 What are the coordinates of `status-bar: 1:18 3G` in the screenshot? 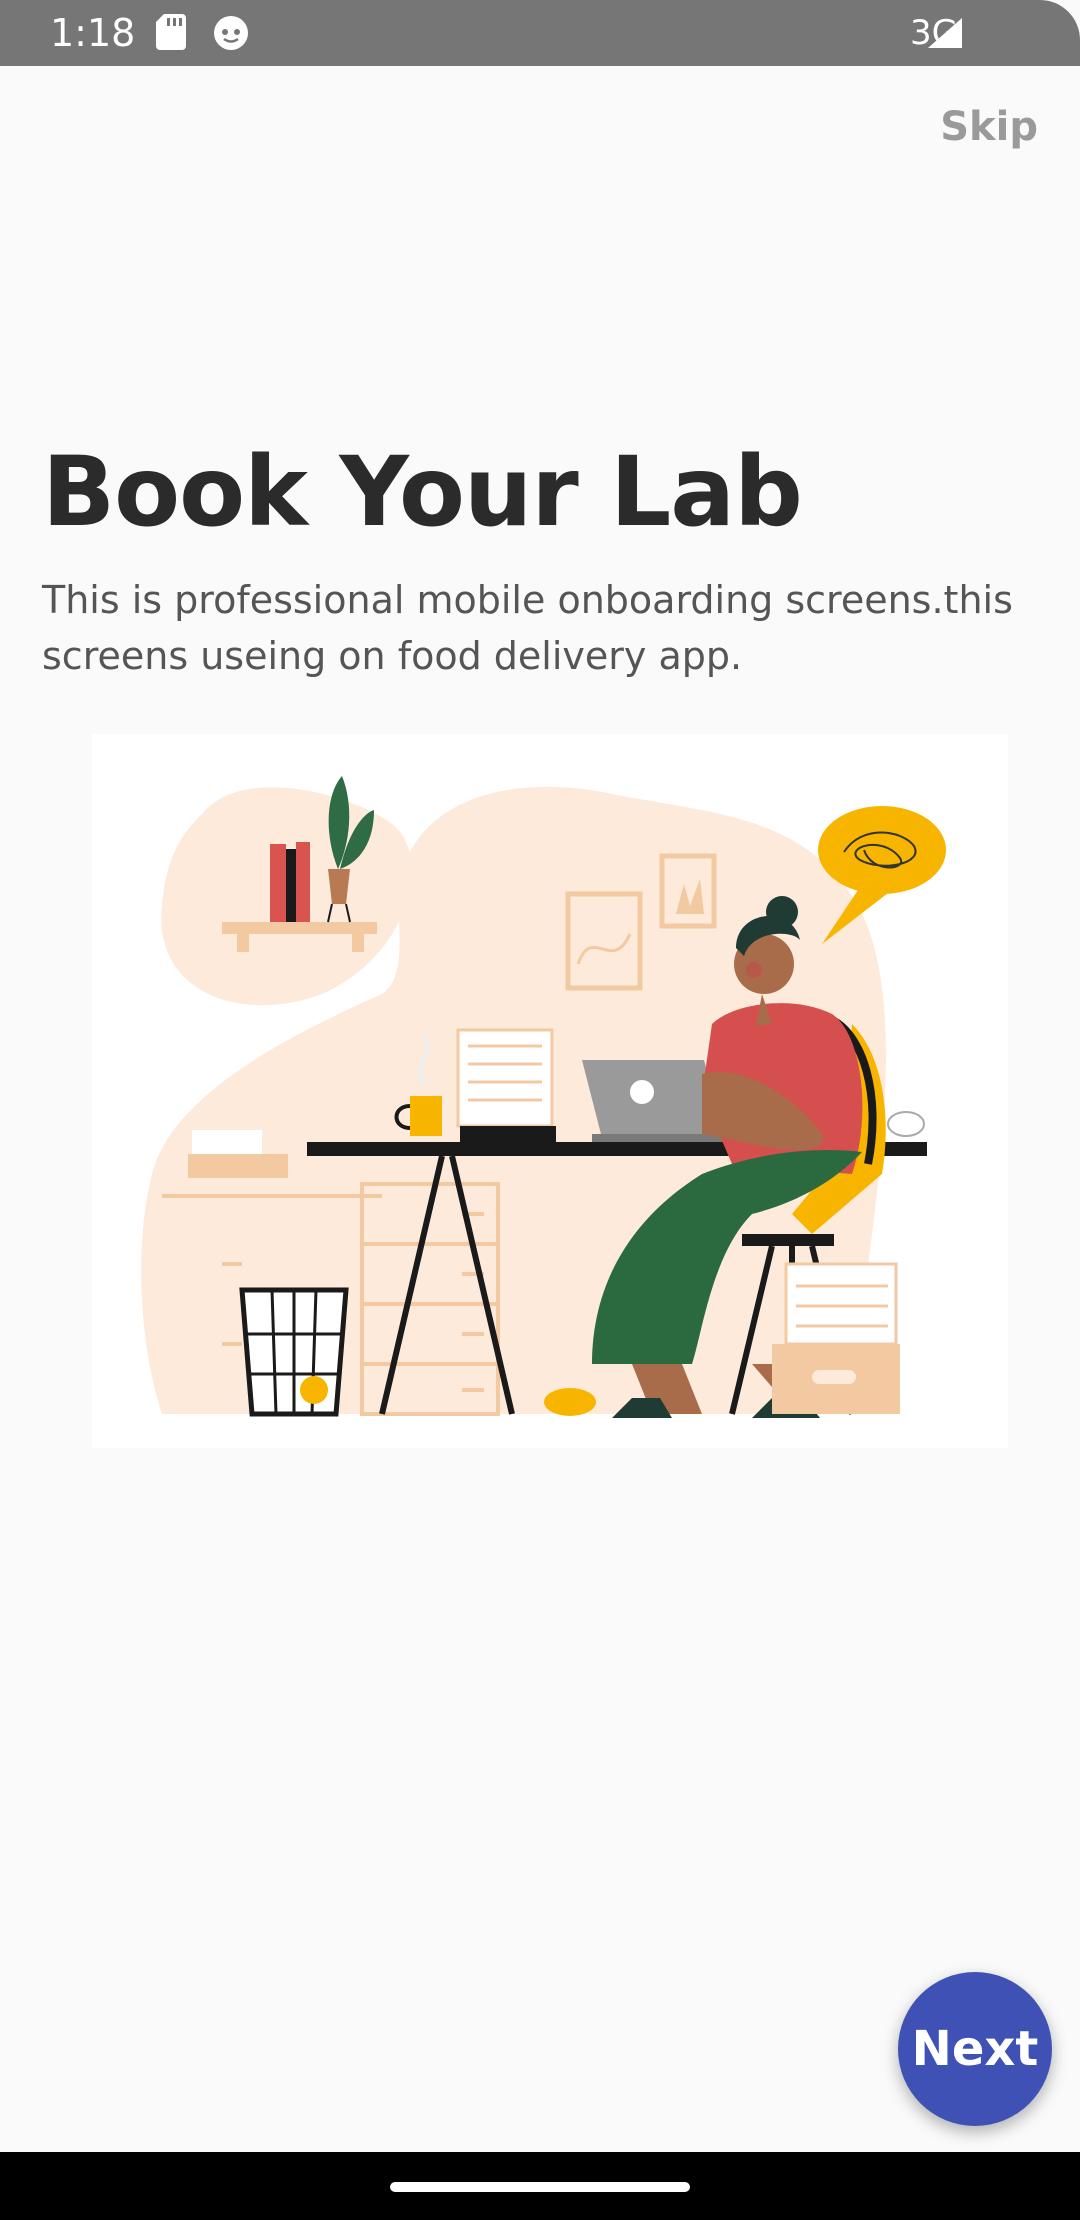 It's located at (540, 33).